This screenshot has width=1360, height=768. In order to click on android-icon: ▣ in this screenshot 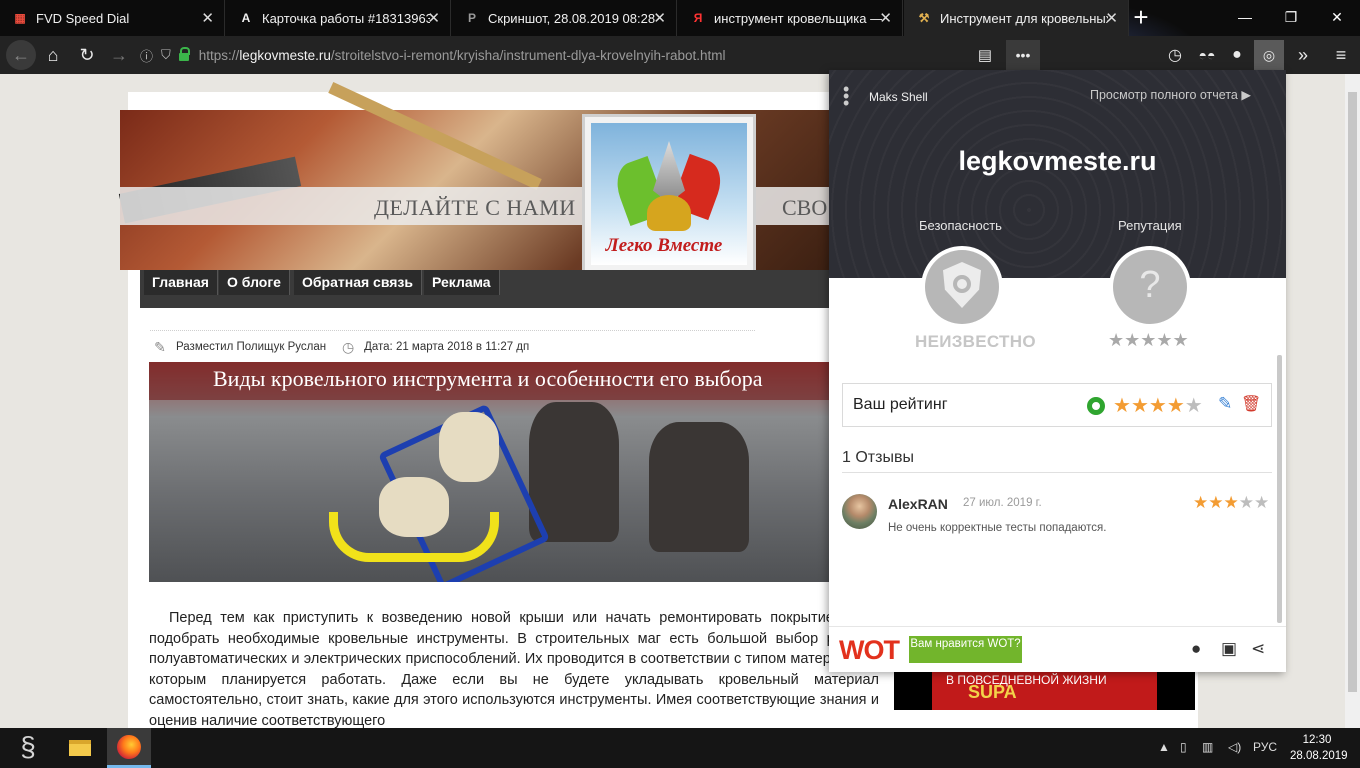, I will do `click(1229, 649)`.